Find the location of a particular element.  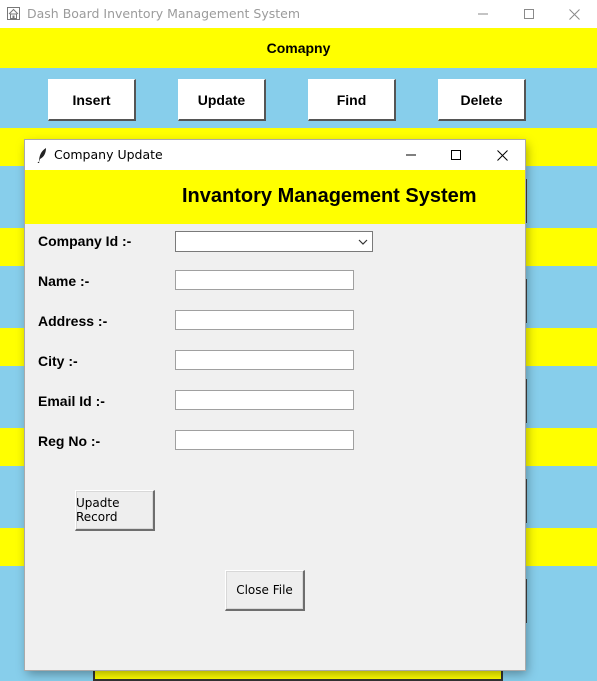

dialog-minimize-button is located at coordinates (411, 155).